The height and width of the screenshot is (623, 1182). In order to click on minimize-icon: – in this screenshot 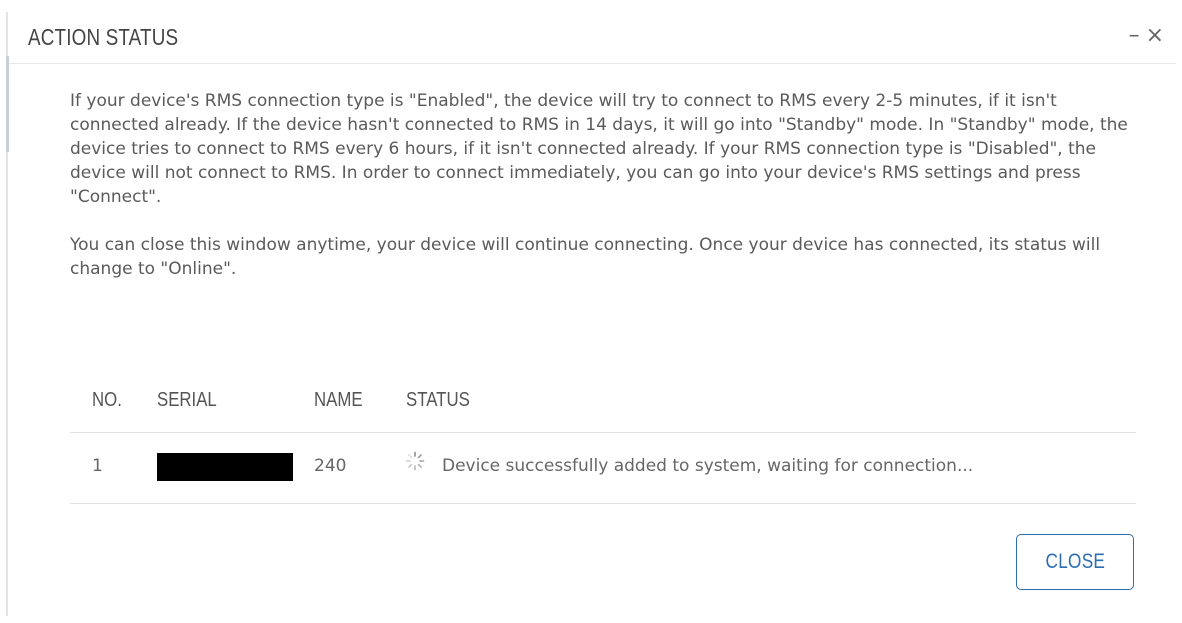, I will do `click(1134, 36)`.